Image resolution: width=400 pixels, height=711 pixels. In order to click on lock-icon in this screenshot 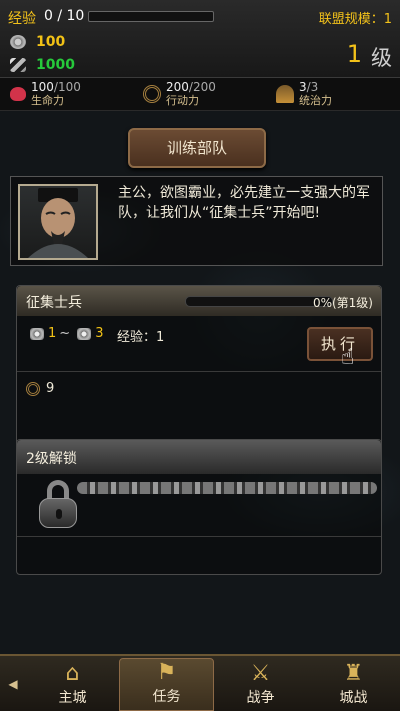, I will do `click(58, 504)`.